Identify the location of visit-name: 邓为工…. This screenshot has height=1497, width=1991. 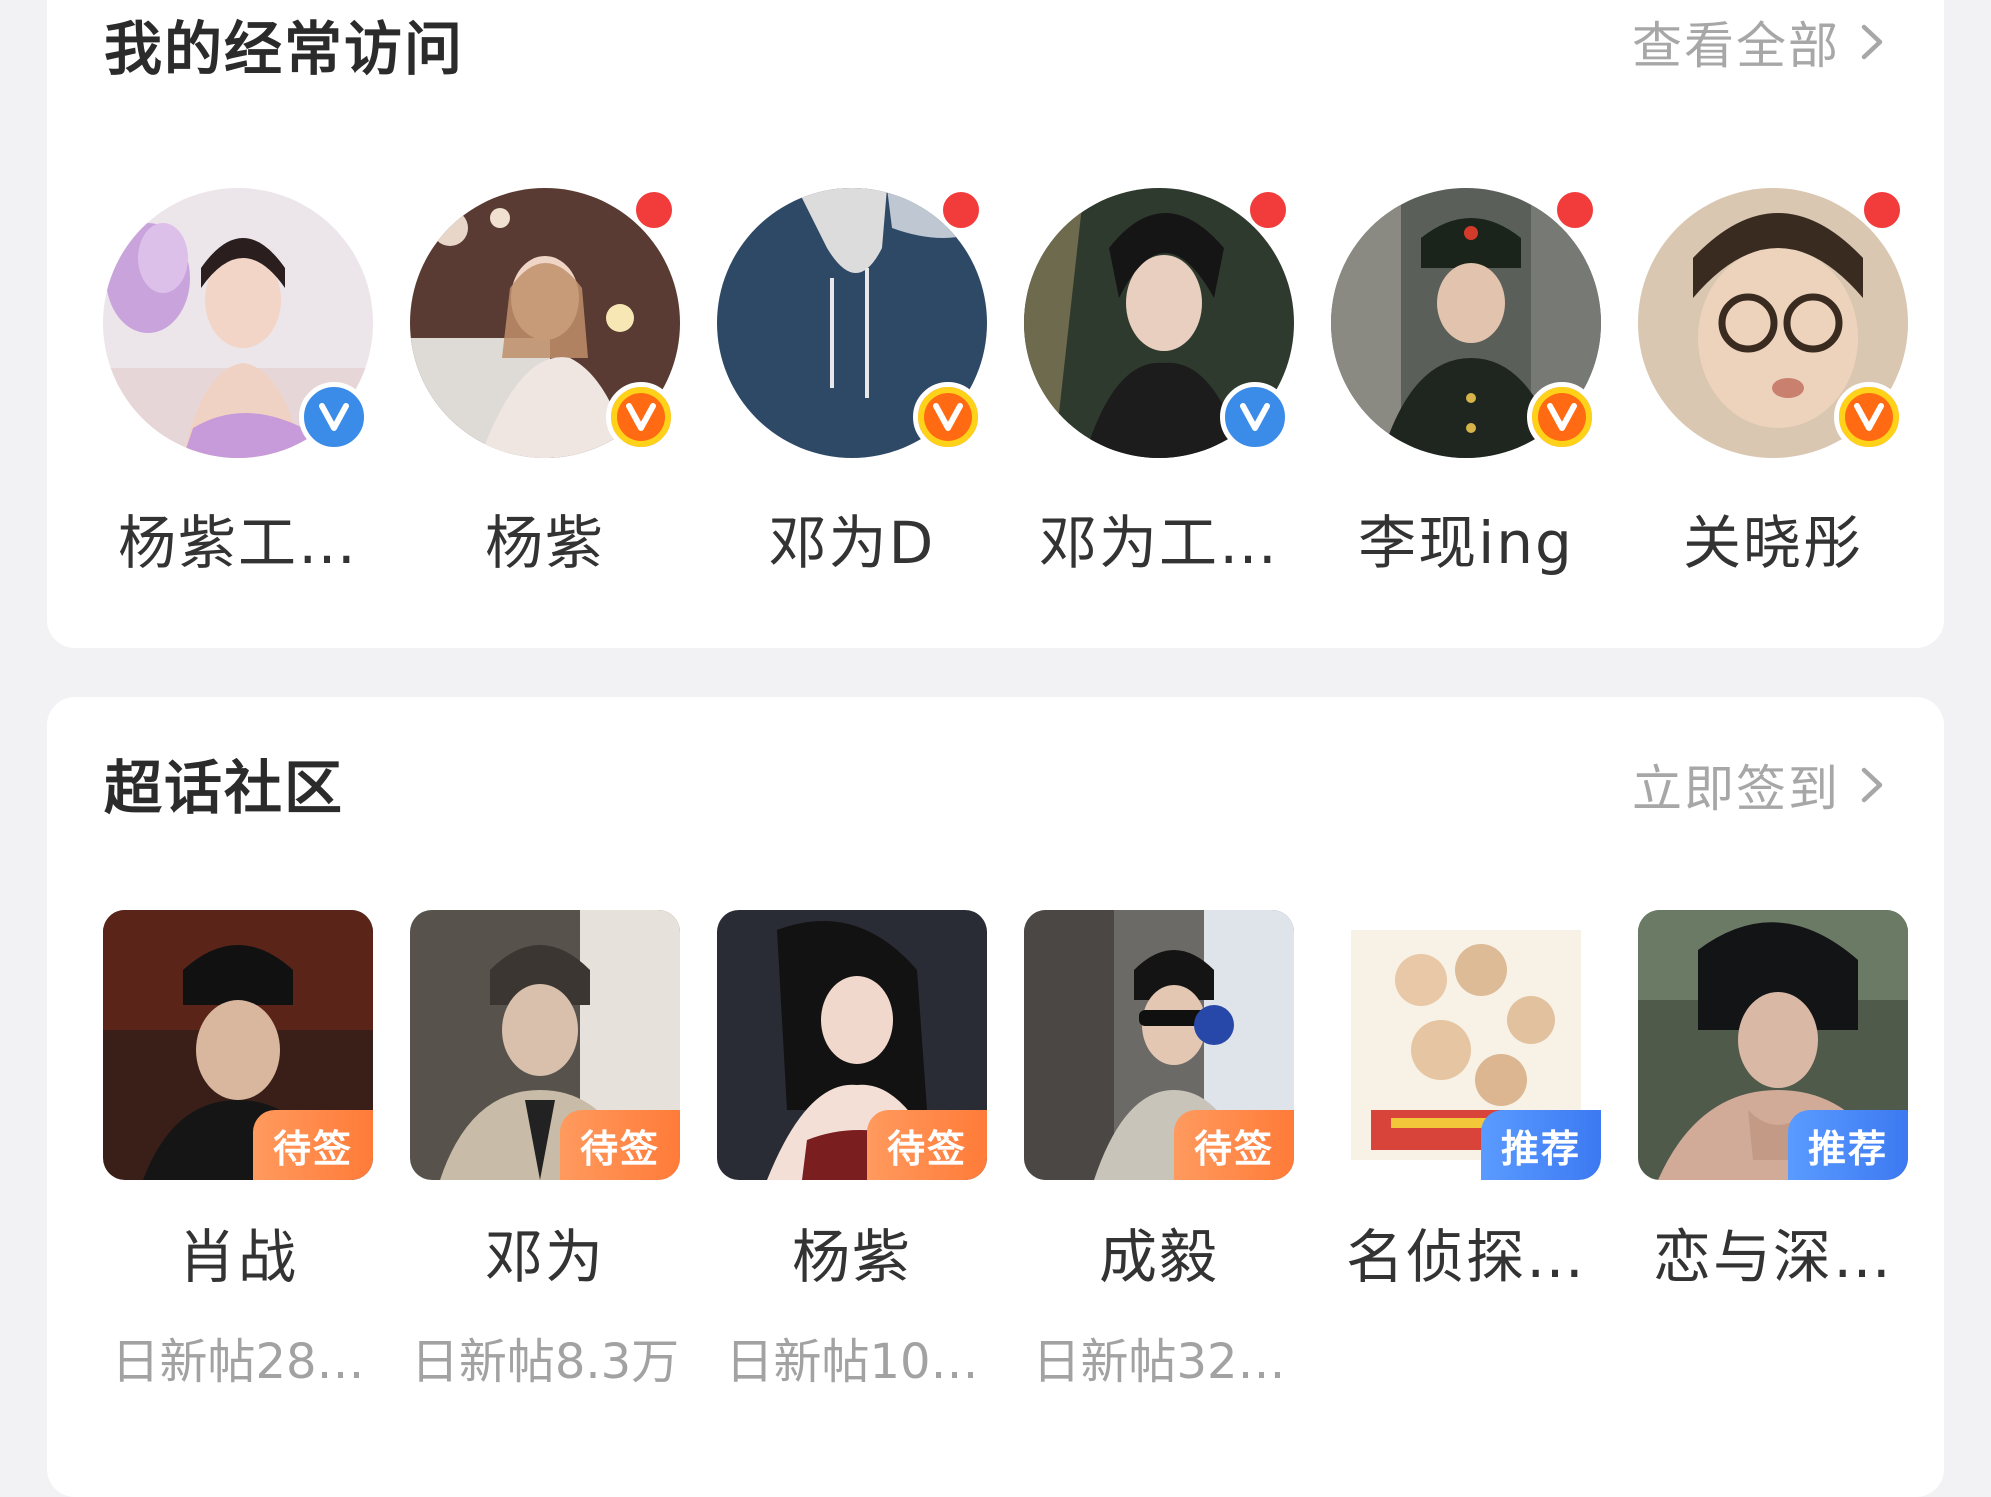
(1158, 543).